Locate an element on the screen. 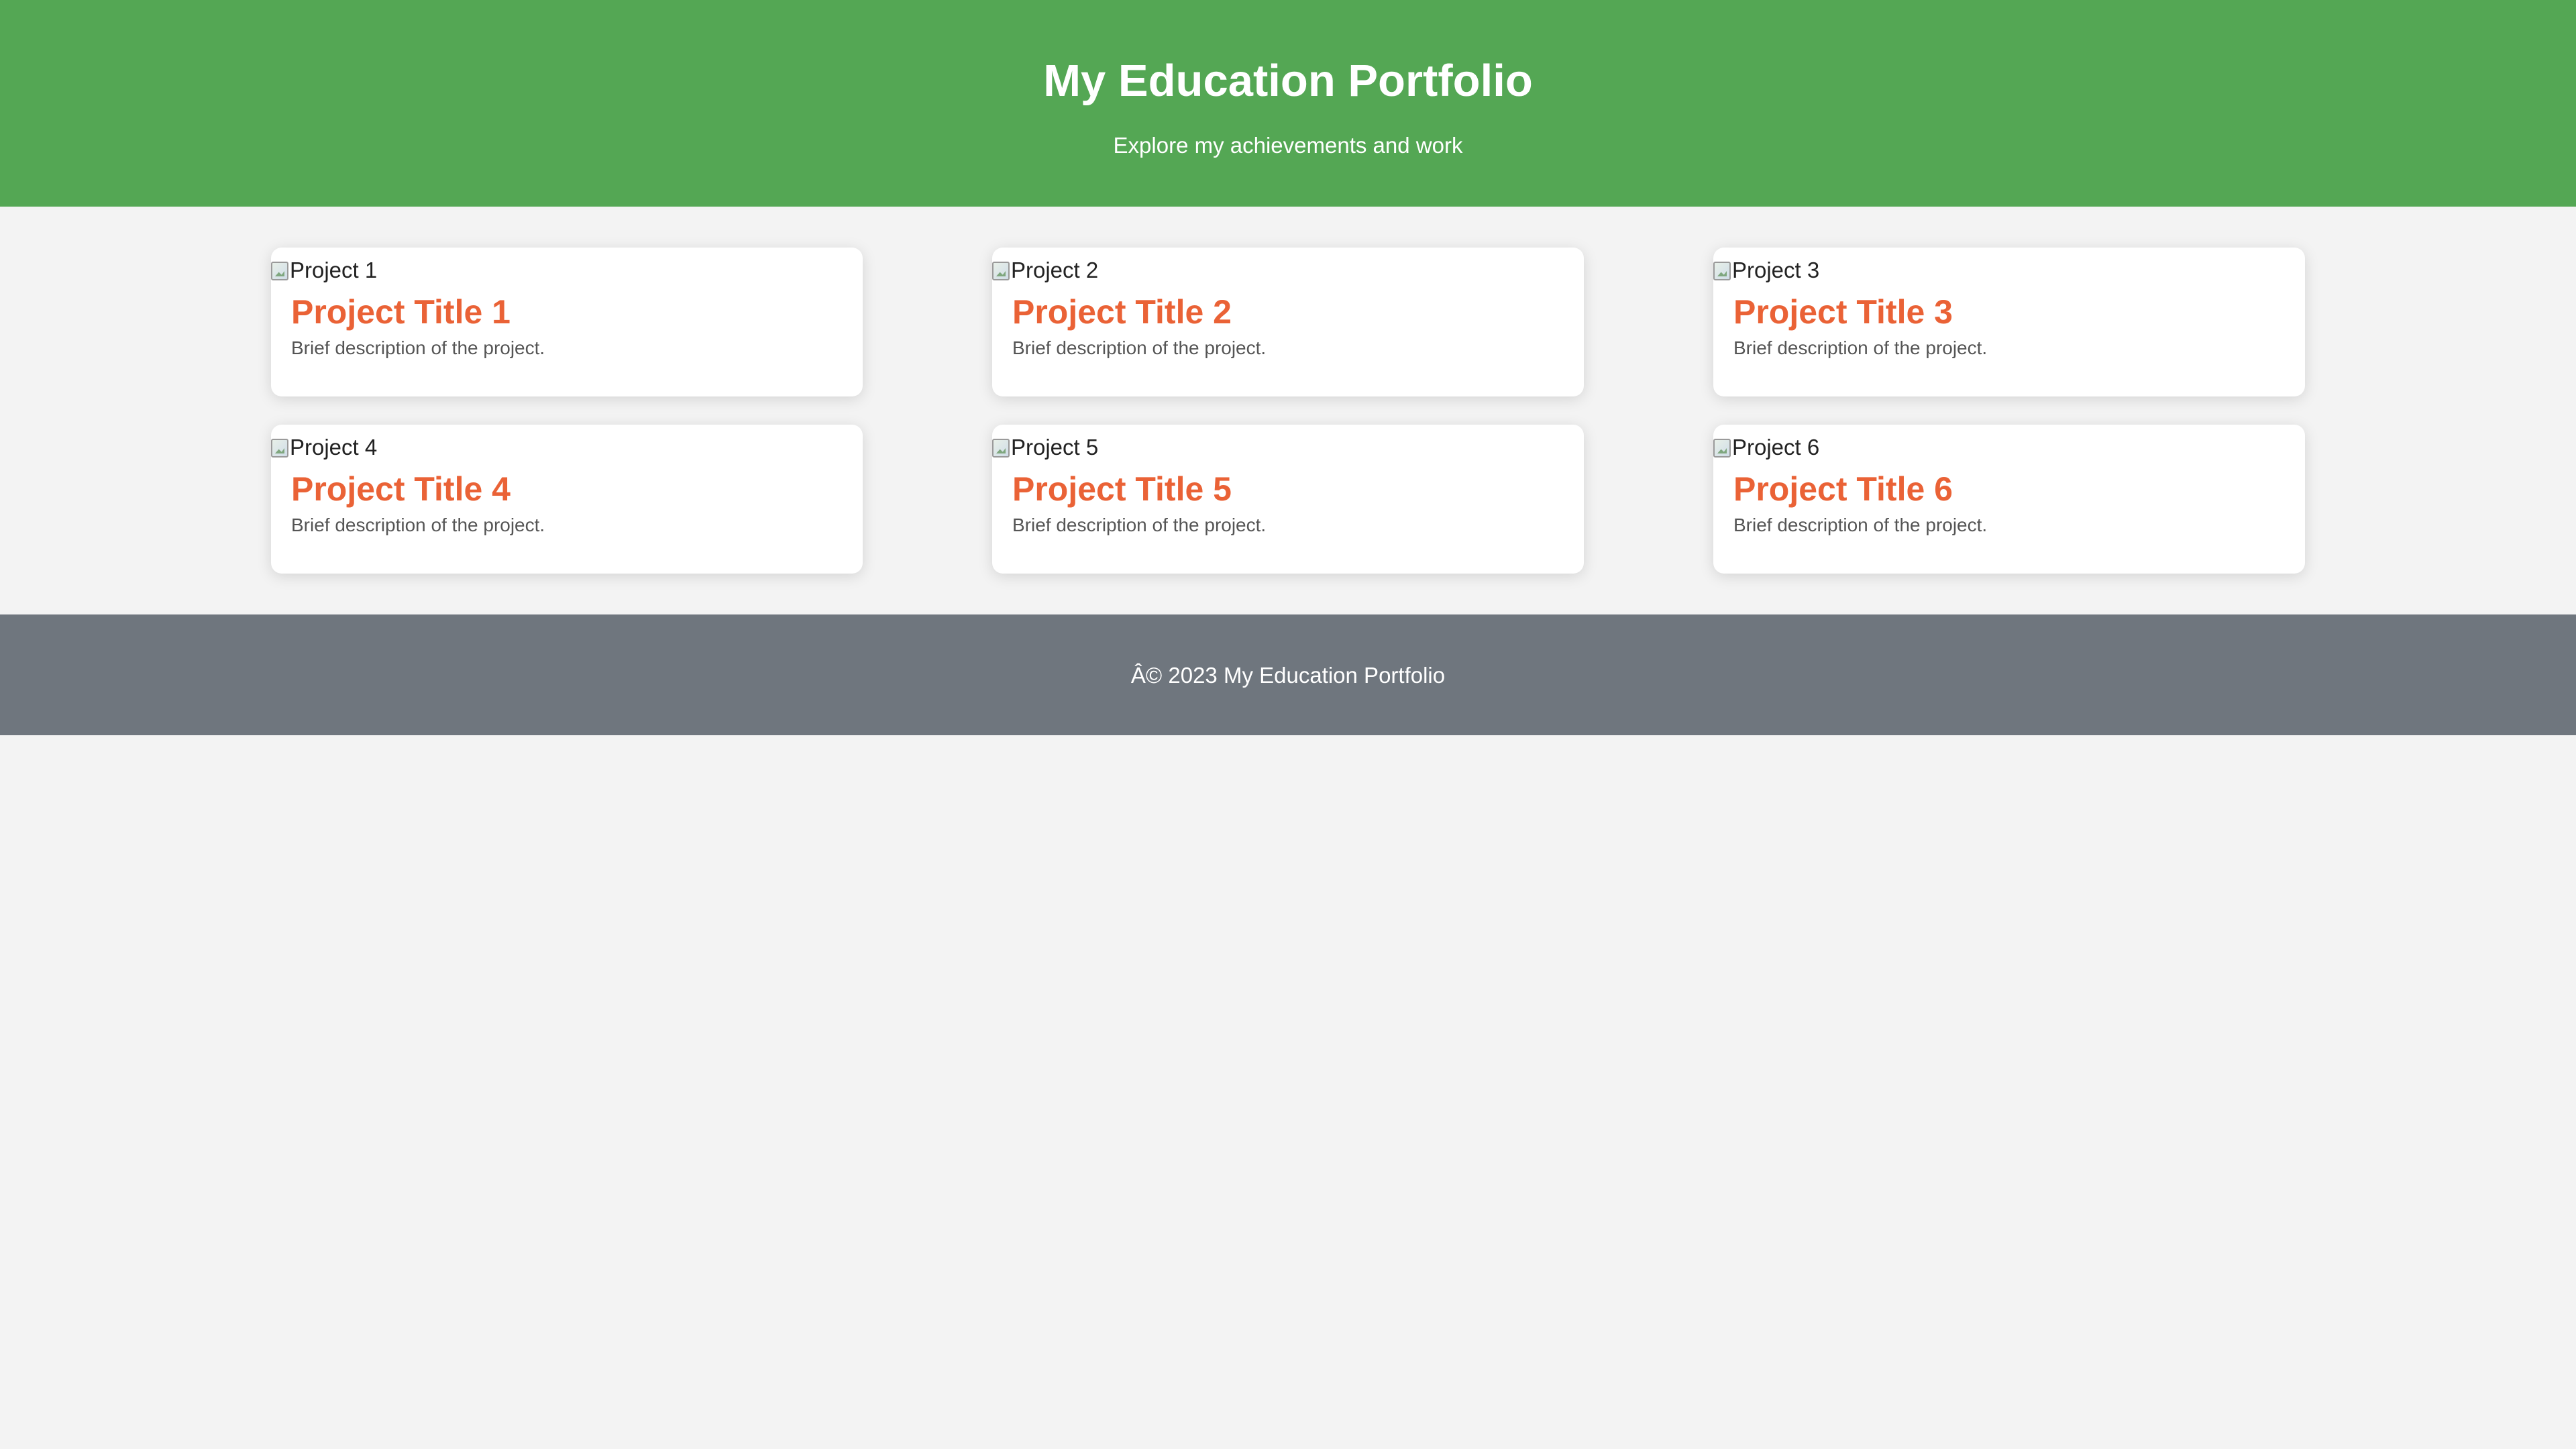 This screenshot has width=2576, height=1449. project-image-3: Project 3 is located at coordinates (1766, 270).